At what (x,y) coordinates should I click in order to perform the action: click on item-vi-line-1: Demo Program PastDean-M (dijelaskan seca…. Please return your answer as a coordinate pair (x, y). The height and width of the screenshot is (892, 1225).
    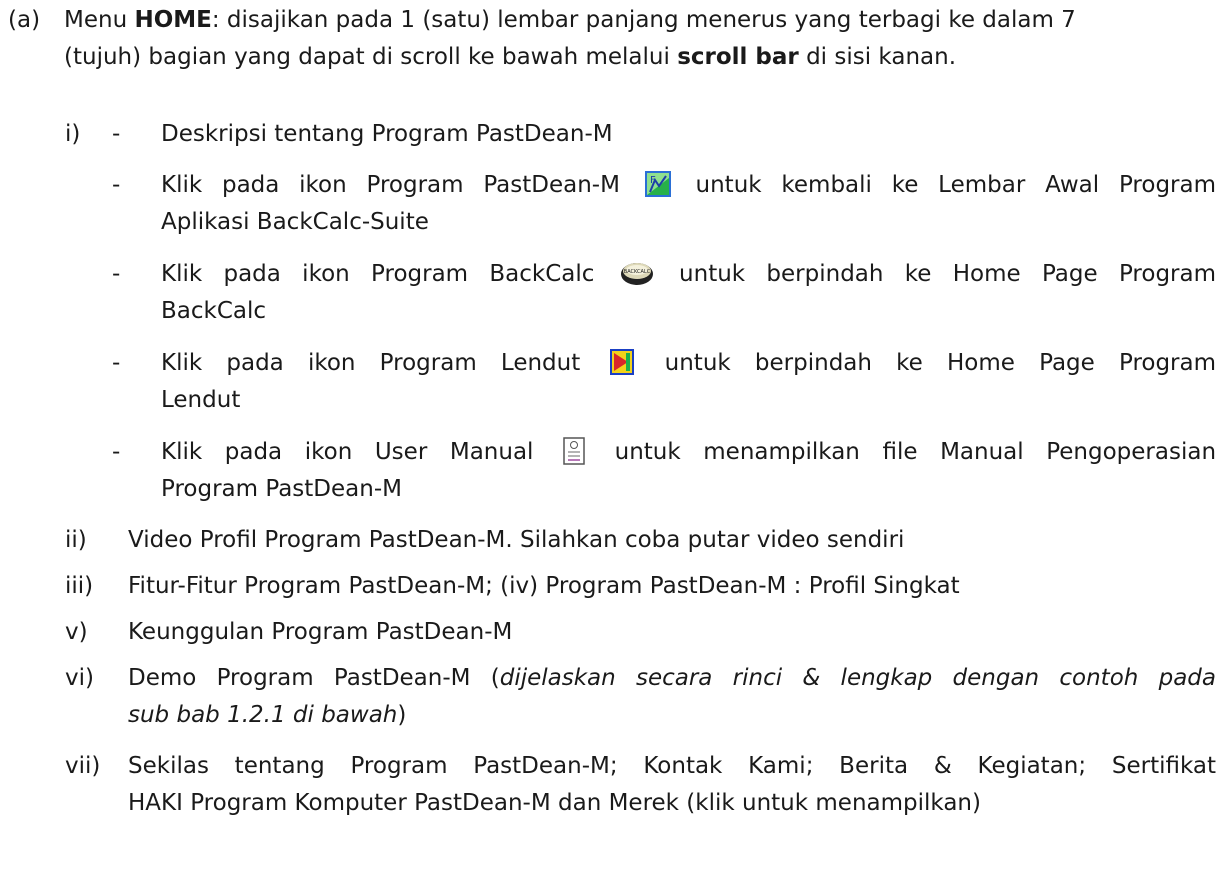
    Looking at the image, I should click on (672, 678).